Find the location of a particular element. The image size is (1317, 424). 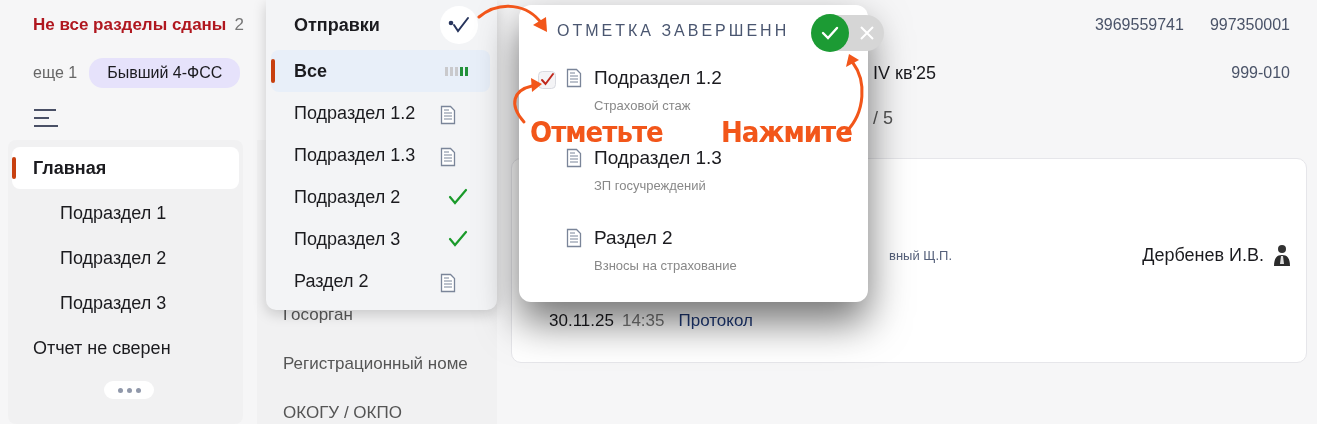

dropdown-item: Подраздел 1.2 is located at coordinates (380, 113).